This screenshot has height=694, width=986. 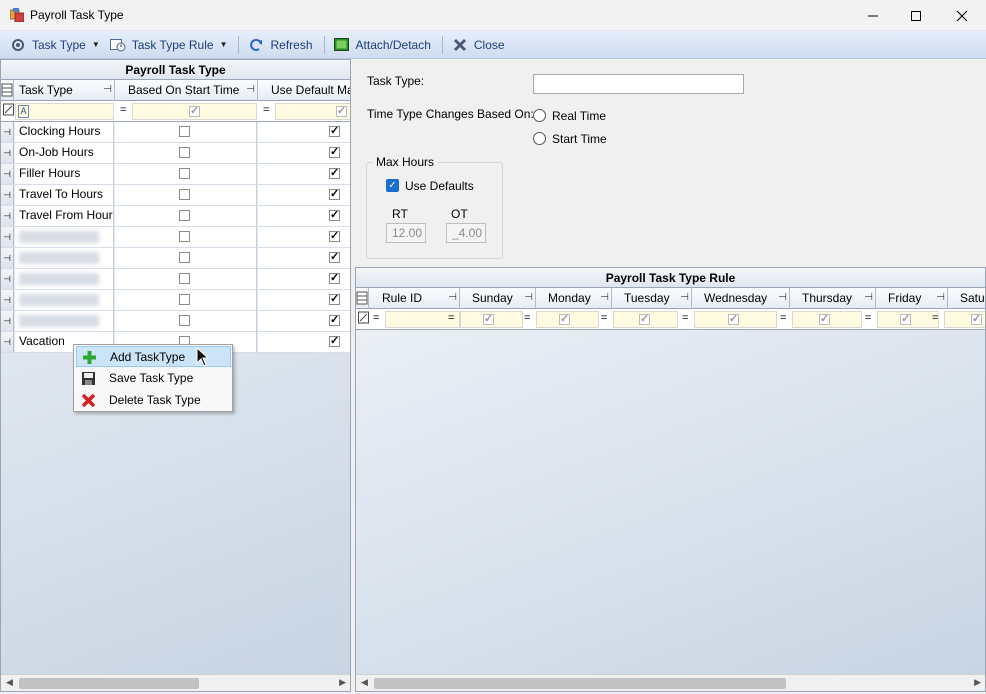 What do you see at coordinates (64, 174) in the screenshot?
I see `task-type-cell: Filler Hours` at bounding box center [64, 174].